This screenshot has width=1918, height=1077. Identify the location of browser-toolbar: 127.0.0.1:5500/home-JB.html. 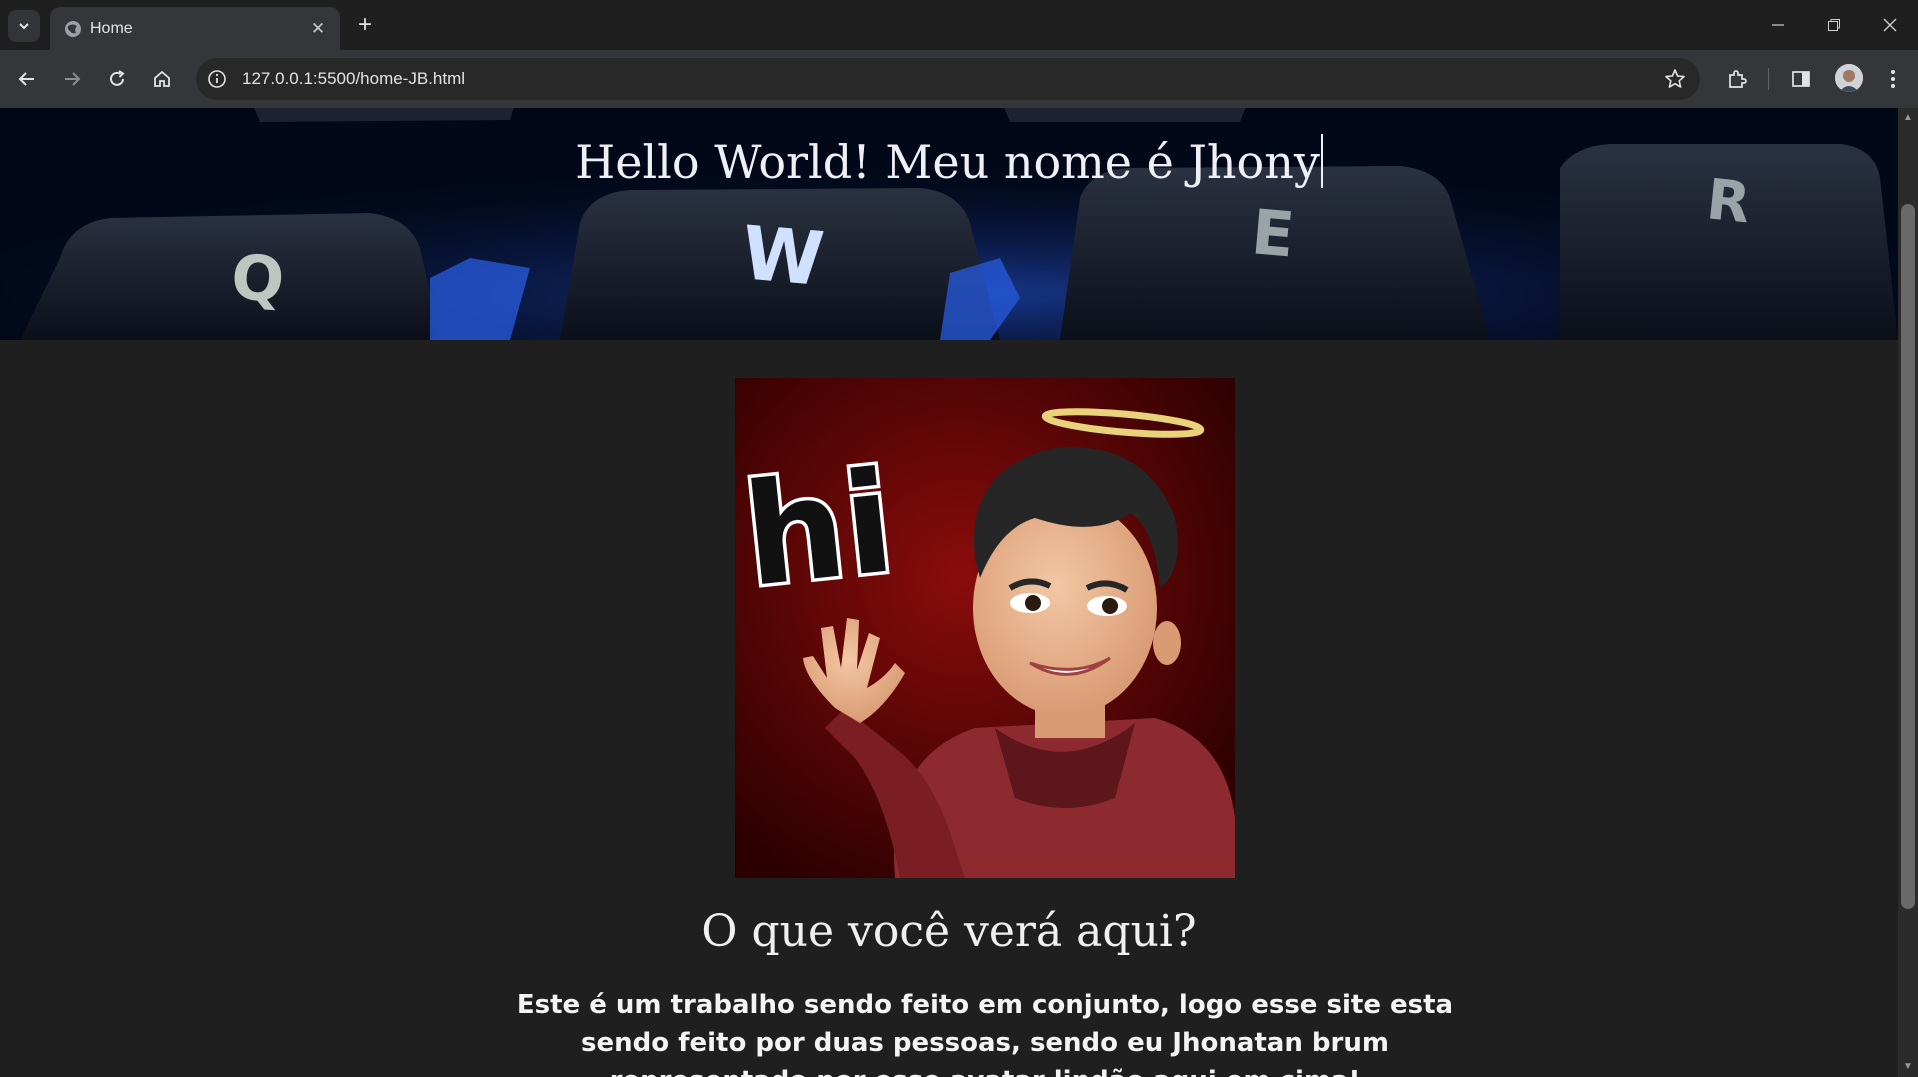
(959, 79).